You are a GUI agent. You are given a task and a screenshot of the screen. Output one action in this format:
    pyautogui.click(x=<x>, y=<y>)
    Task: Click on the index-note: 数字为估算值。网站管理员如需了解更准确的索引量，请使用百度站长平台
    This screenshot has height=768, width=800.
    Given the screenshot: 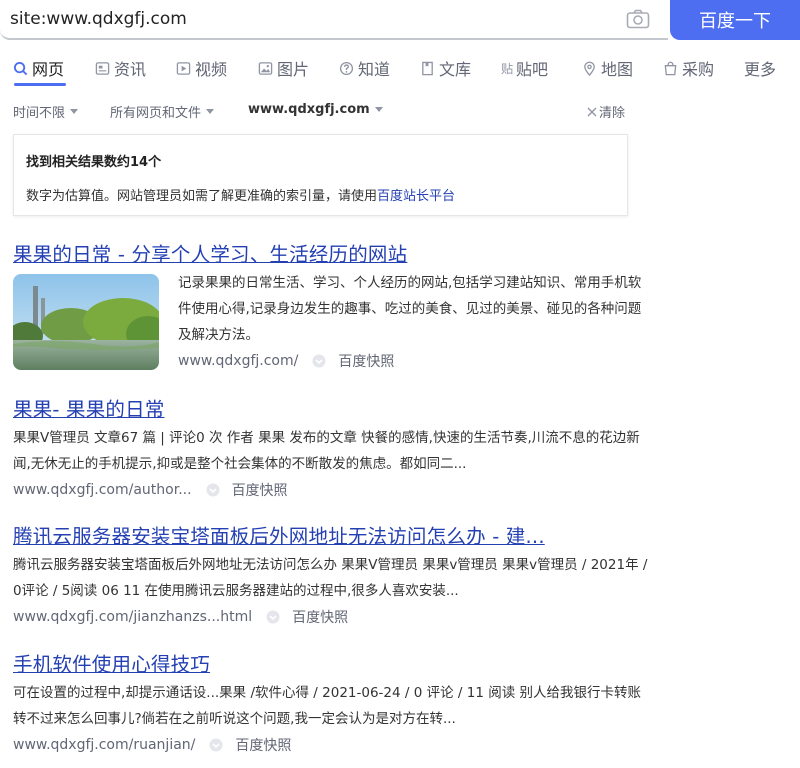 What is the action you would take?
    pyautogui.click(x=240, y=194)
    